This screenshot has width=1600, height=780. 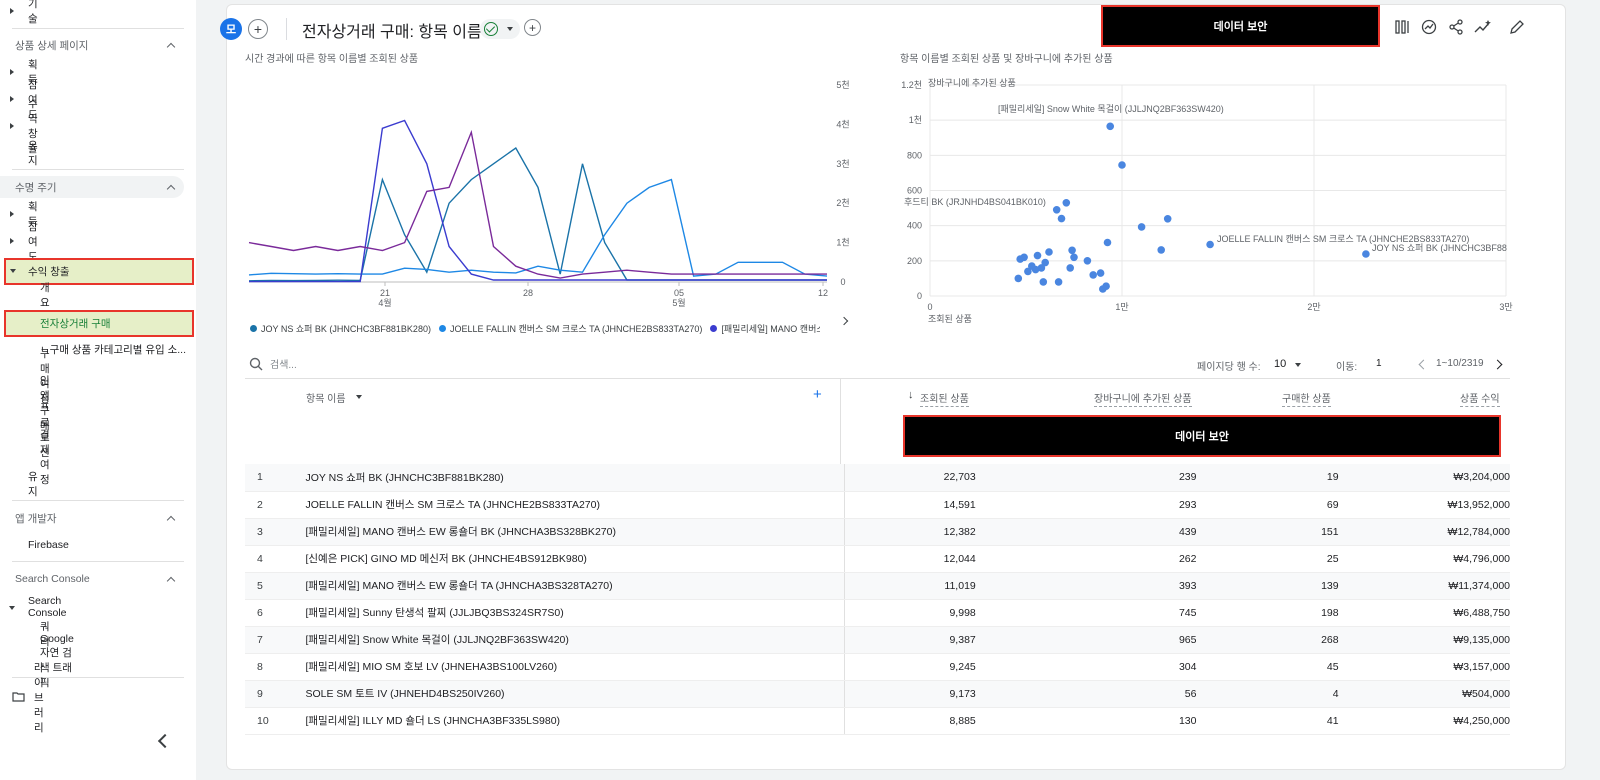 What do you see at coordinates (1267, 532) in the screenshot?
I see `row-purchased: 151` at bounding box center [1267, 532].